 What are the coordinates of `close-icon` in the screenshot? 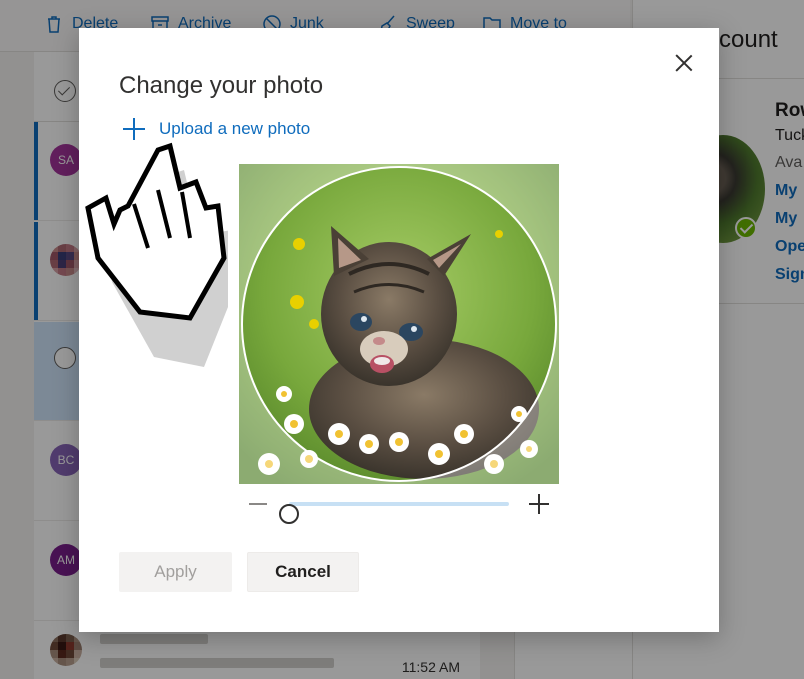 It's located at (684, 63).